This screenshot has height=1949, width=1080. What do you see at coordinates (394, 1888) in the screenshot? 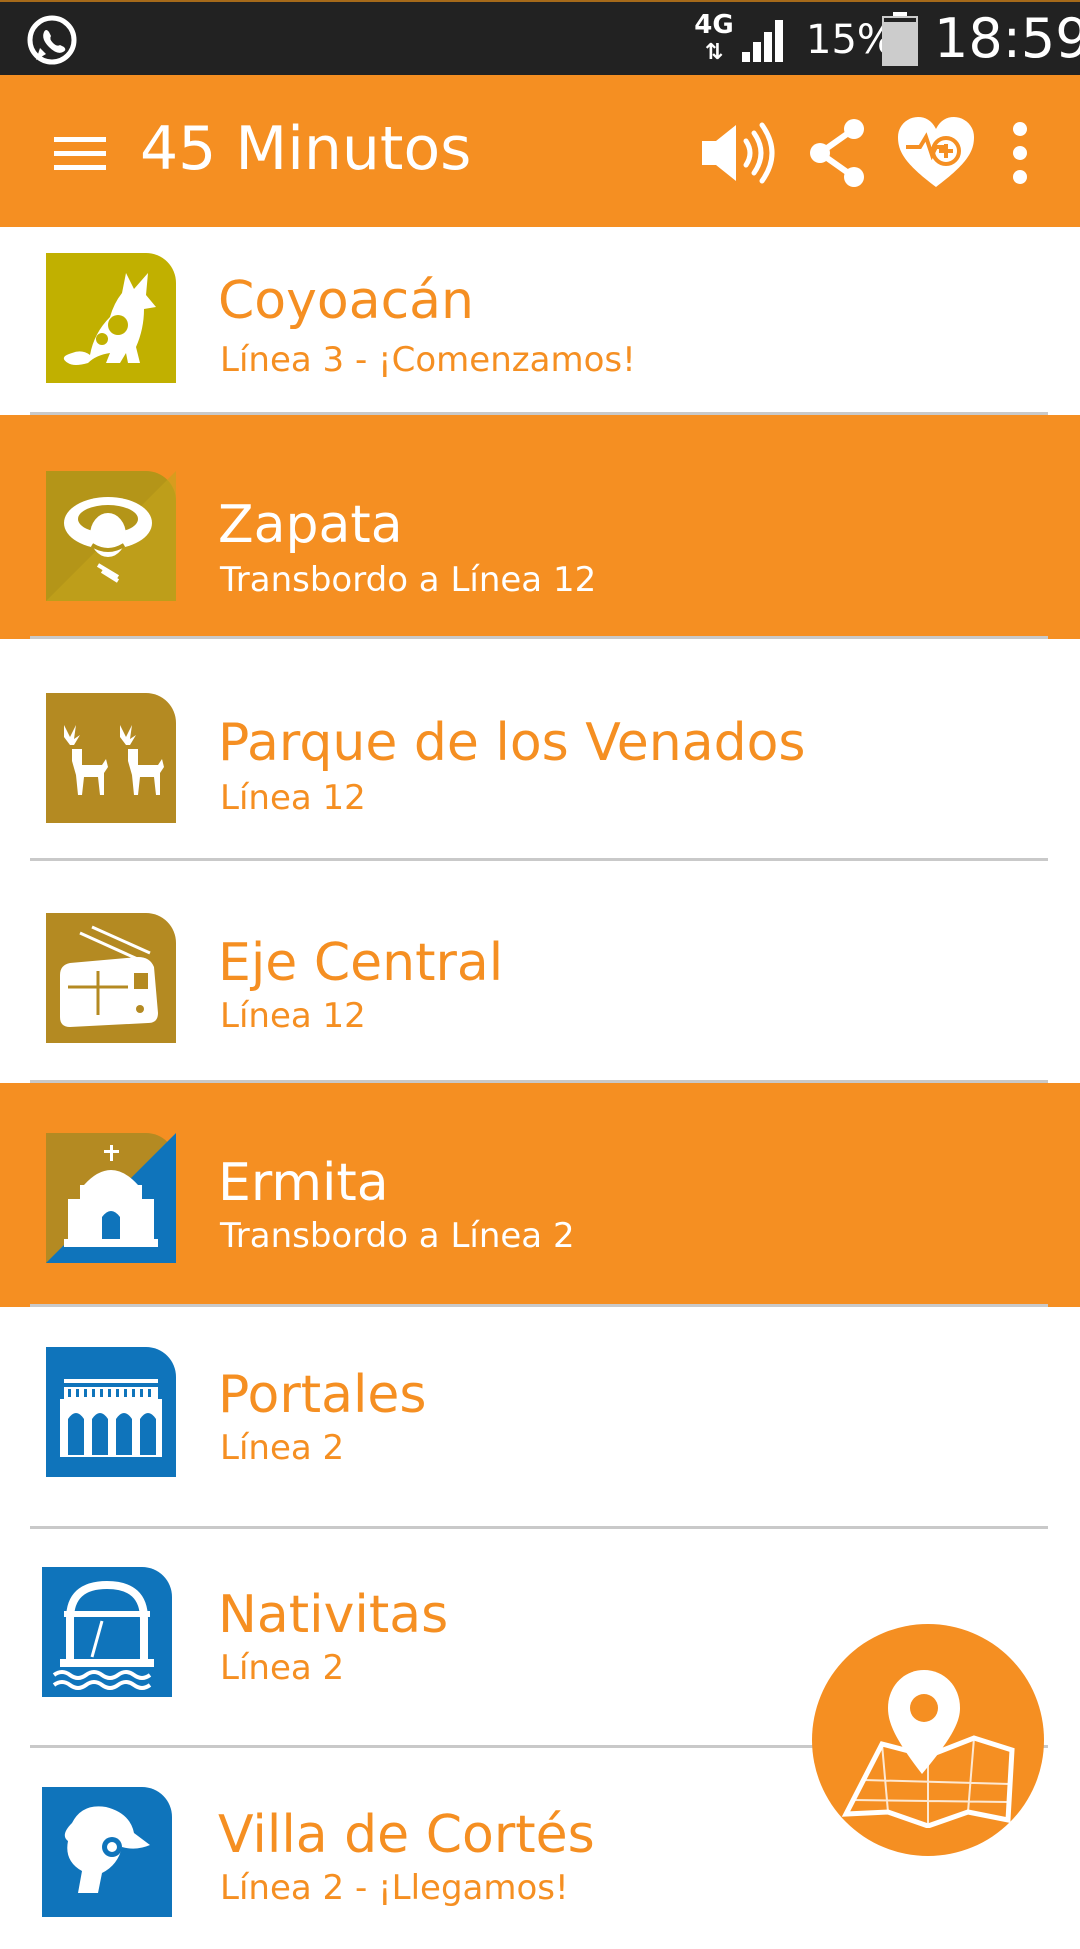
I see `station-line: Línea 2 - ¡Llegamos!` at bounding box center [394, 1888].